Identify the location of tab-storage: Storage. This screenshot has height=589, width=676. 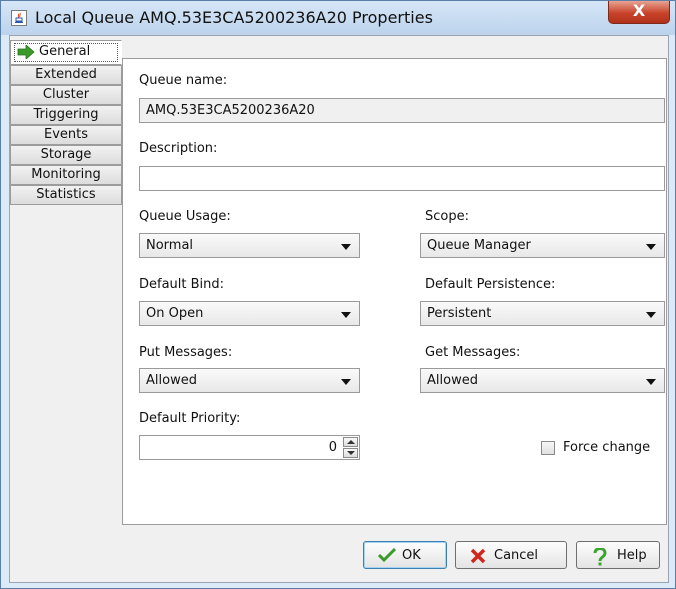
(66, 155).